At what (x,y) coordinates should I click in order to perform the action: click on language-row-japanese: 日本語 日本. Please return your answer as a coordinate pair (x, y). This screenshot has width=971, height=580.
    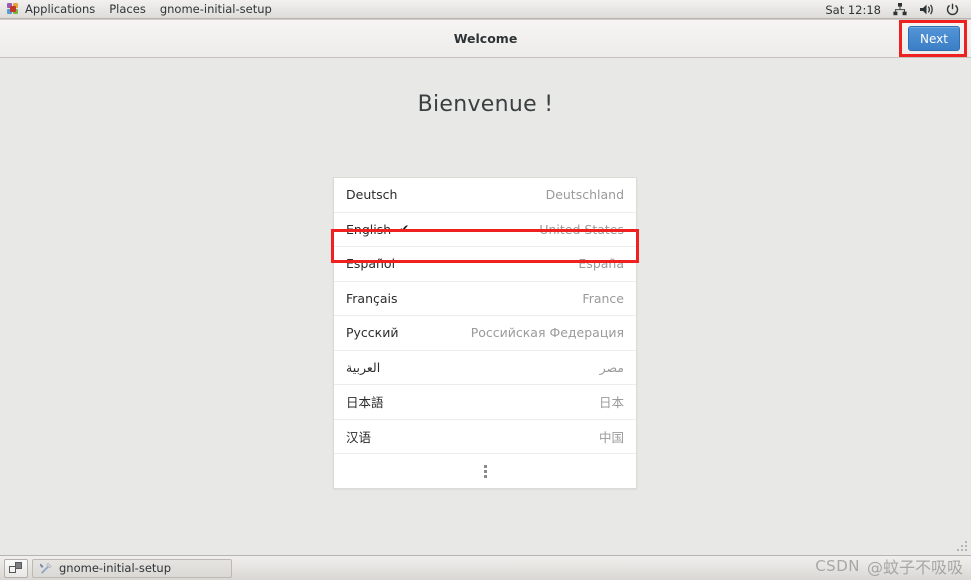
    Looking at the image, I should click on (485, 402).